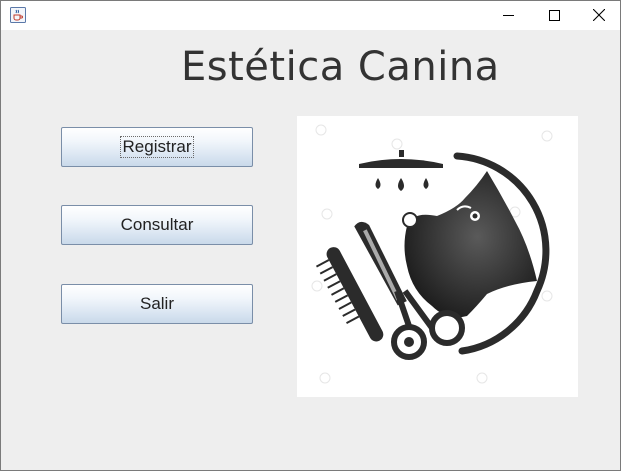  I want to click on register-button: Registrar, so click(157, 147).